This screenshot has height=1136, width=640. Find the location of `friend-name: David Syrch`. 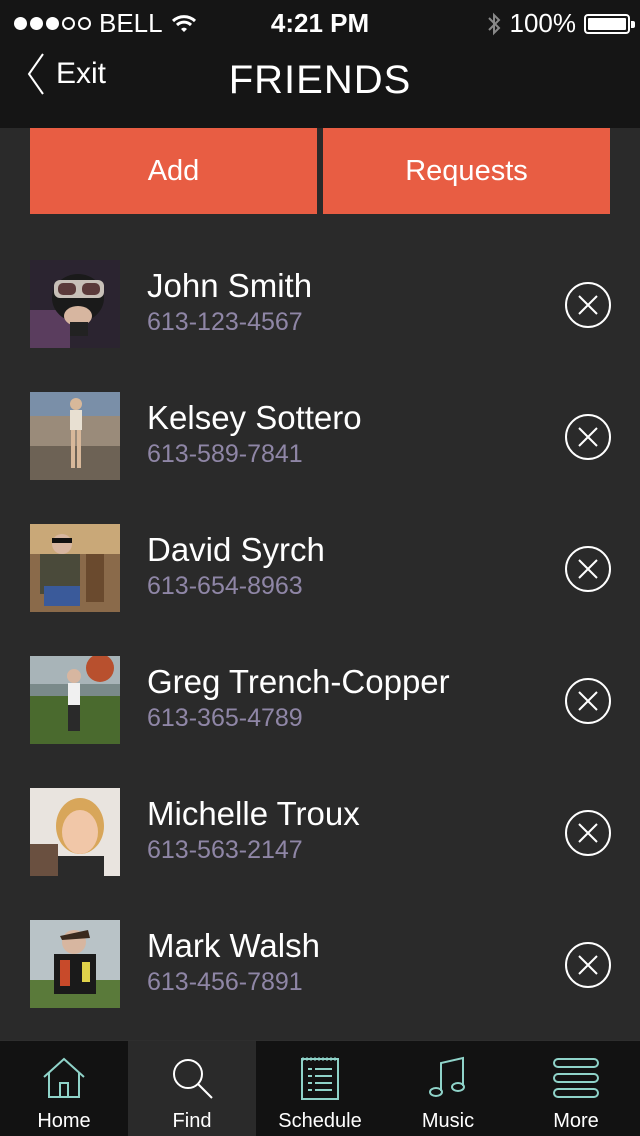

friend-name: David Syrch is located at coordinates (236, 549).